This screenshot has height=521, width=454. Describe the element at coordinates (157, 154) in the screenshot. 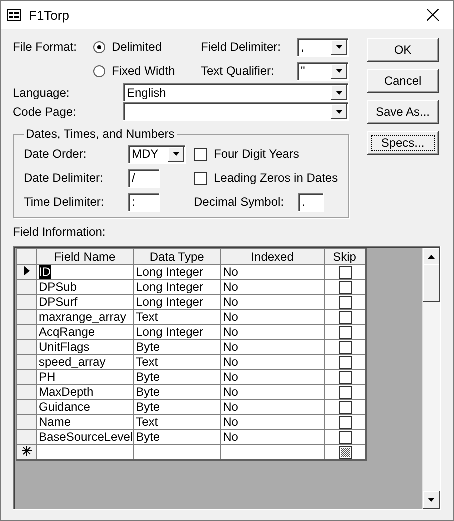

I see `date-order-dropdown: MDY` at that location.